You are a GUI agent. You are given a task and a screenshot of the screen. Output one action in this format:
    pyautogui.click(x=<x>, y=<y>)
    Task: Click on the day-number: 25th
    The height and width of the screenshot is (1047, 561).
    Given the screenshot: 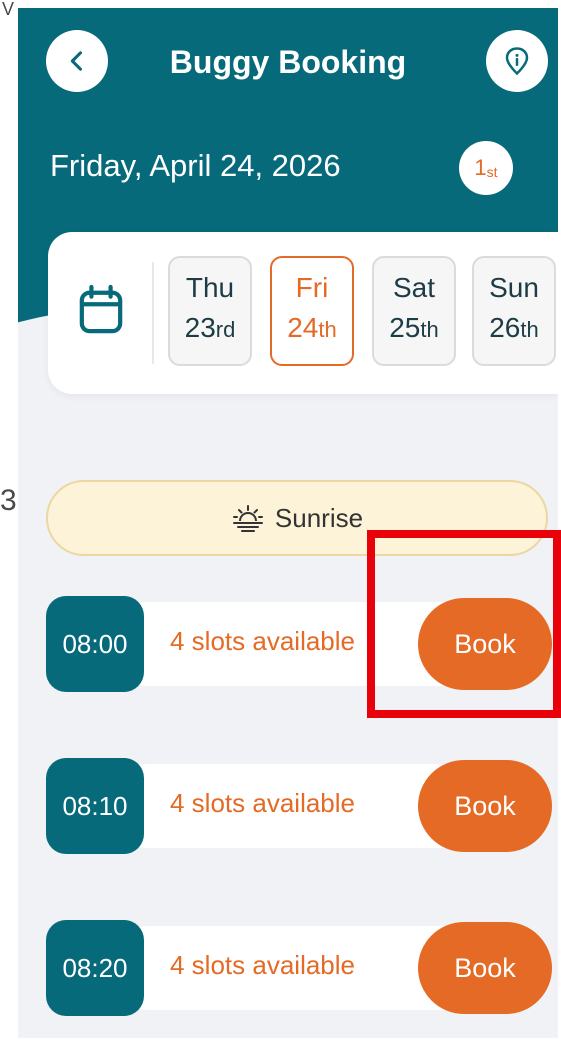 What is the action you would take?
    pyautogui.click(x=414, y=327)
    